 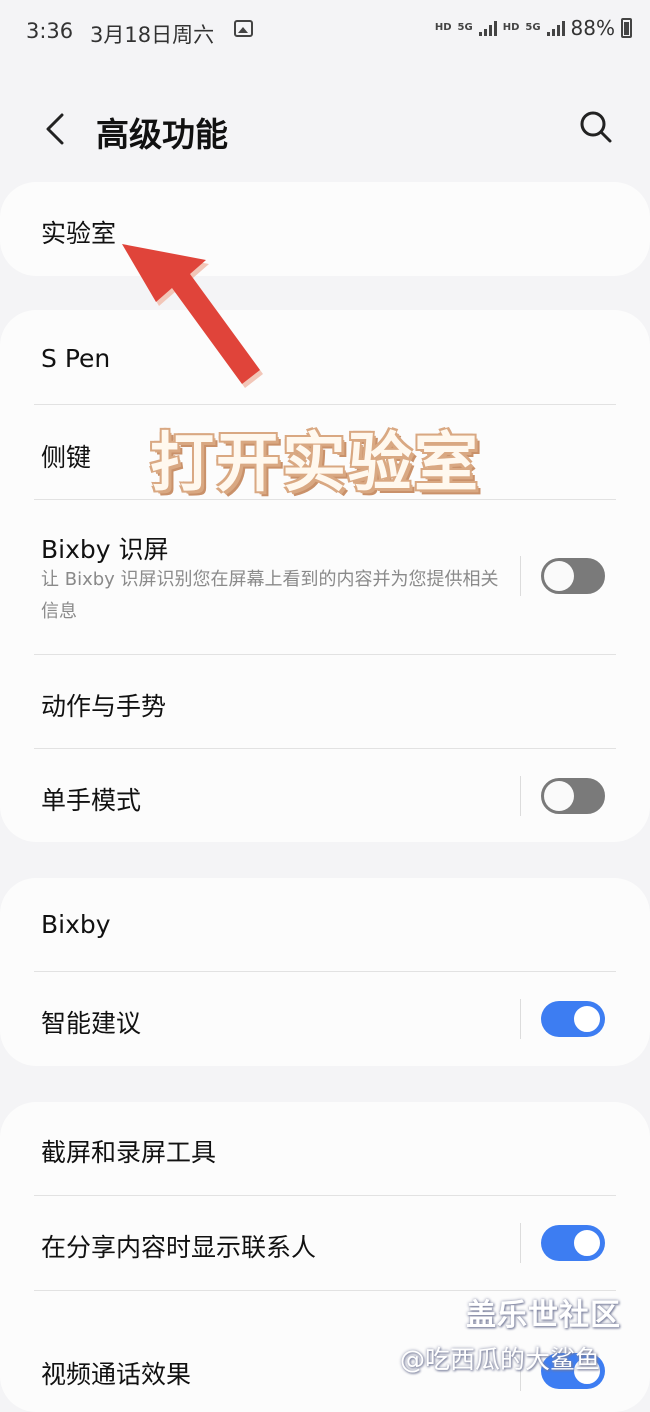 I want to click on bixby-vision-toggle, so click(x=573, y=576).